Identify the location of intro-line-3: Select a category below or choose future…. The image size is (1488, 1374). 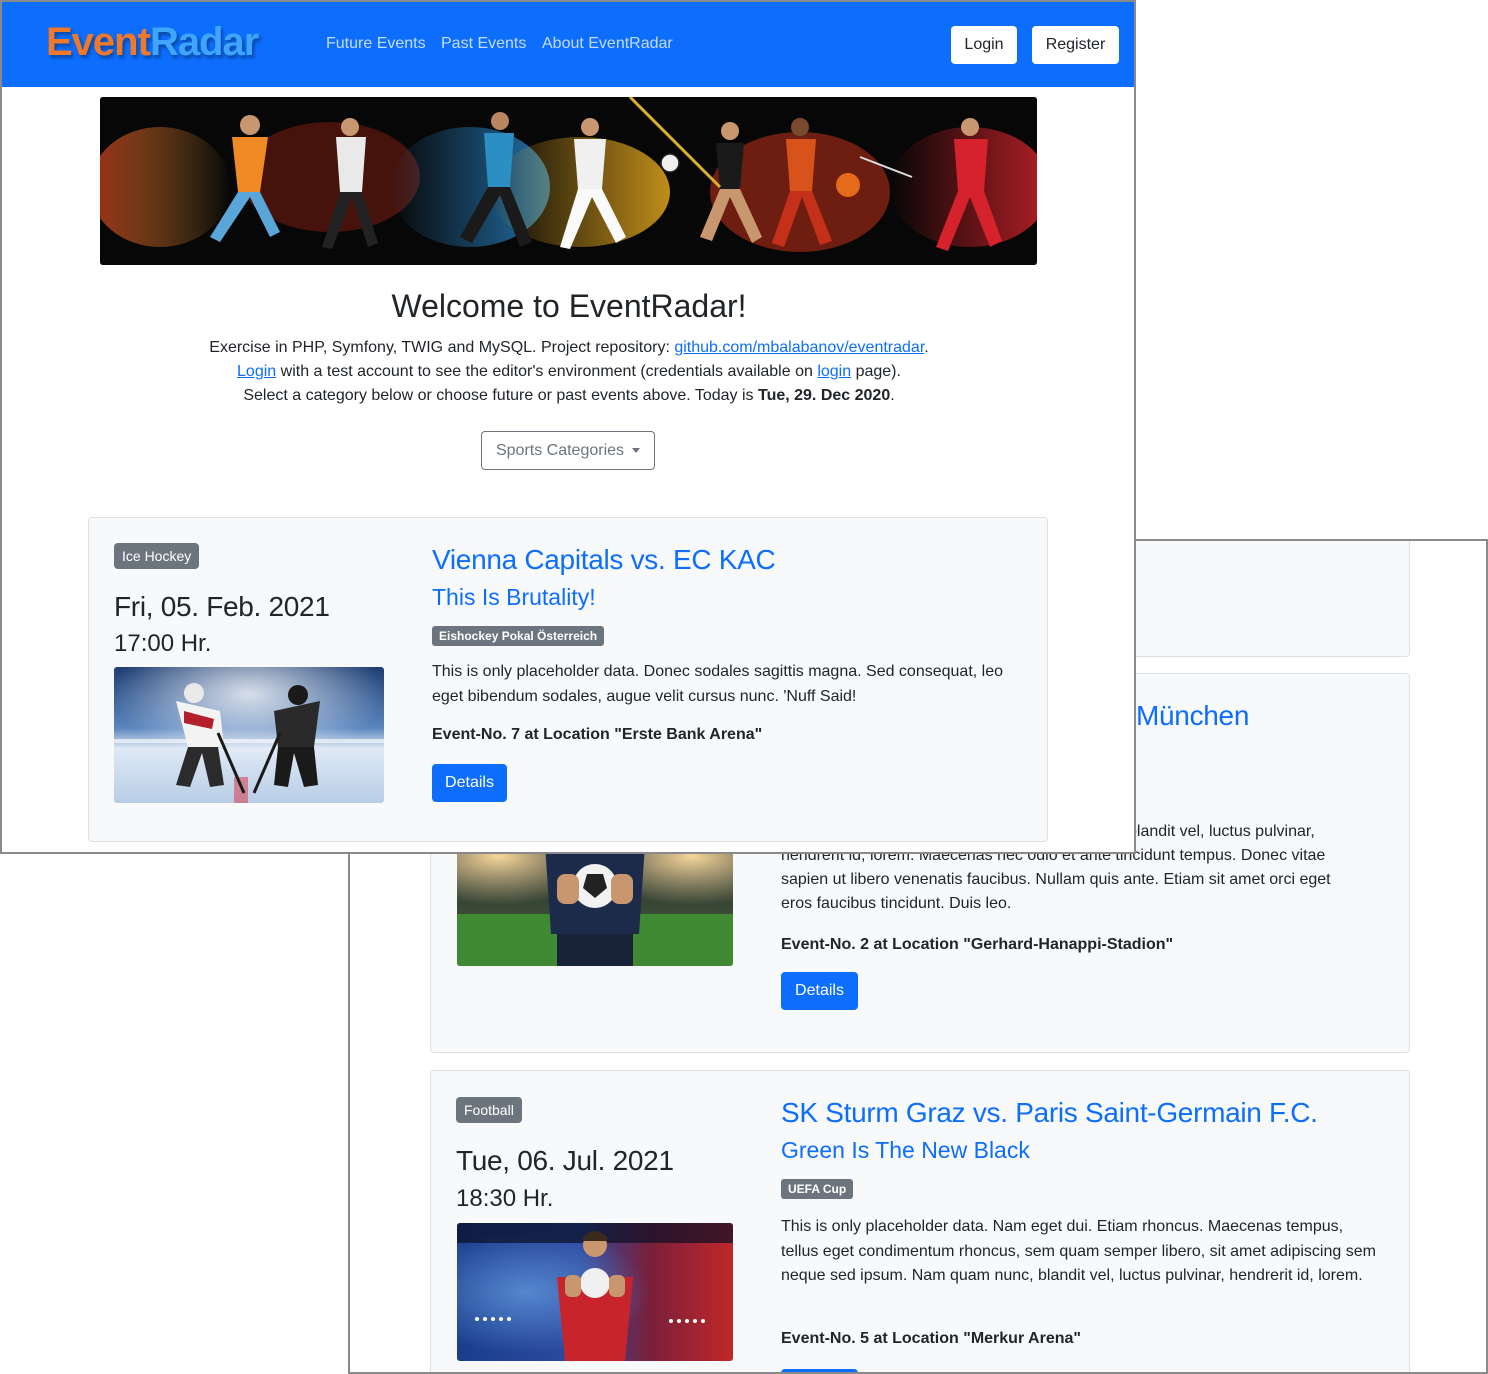
(568, 396).